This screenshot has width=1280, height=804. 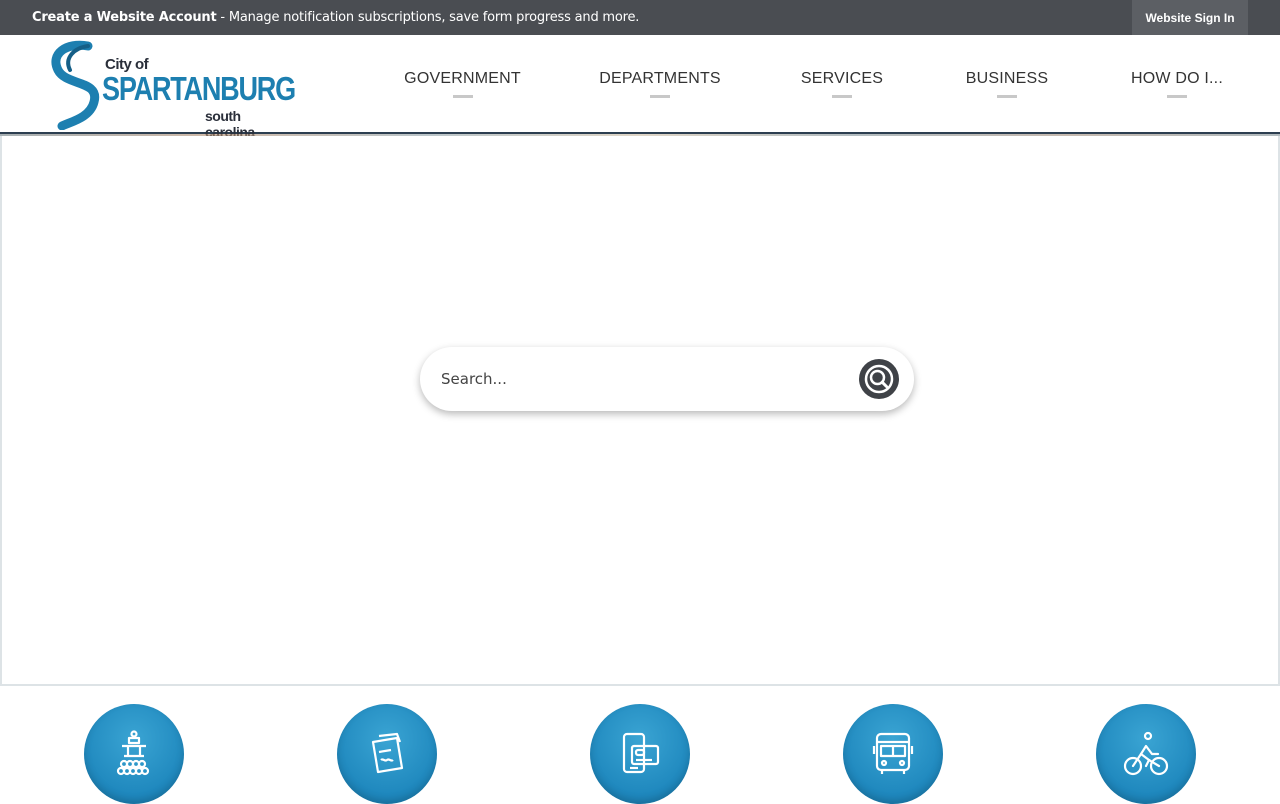 I want to click on notepad-icon, so click(x=387, y=753).